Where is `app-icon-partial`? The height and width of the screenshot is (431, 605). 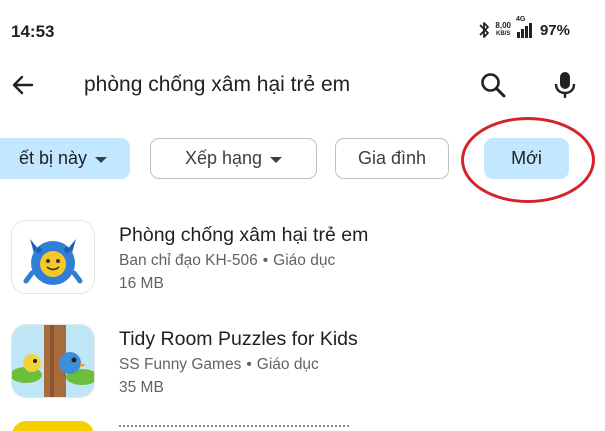
app-icon-partial is located at coordinates (53, 426).